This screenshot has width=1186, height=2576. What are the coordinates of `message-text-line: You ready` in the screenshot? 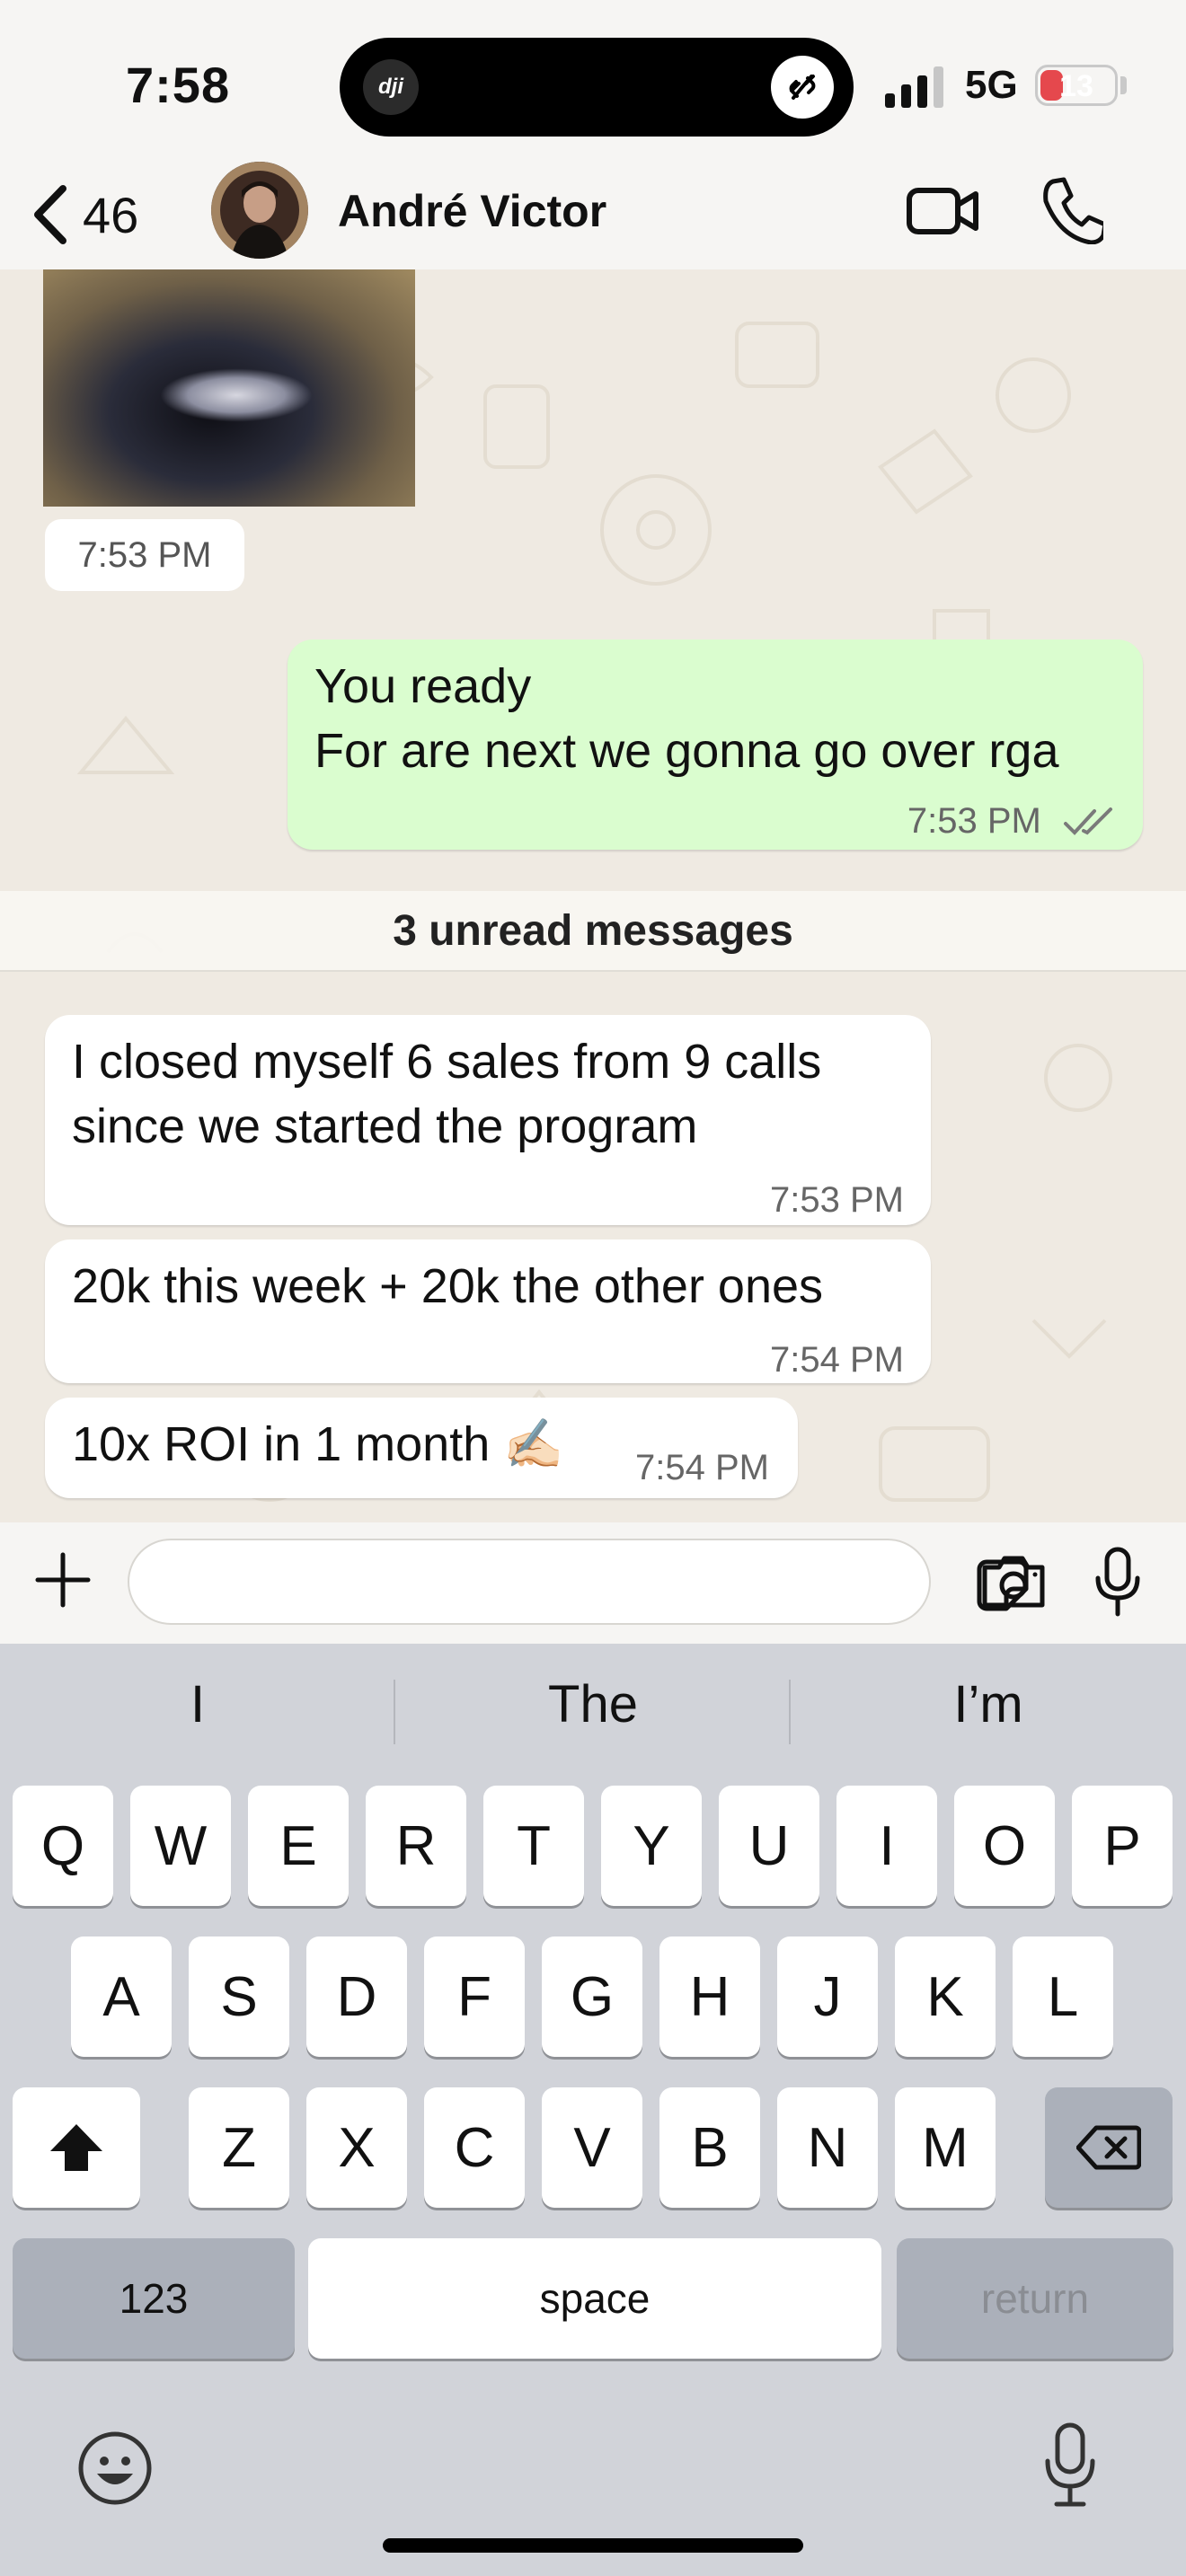 It's located at (423, 686).